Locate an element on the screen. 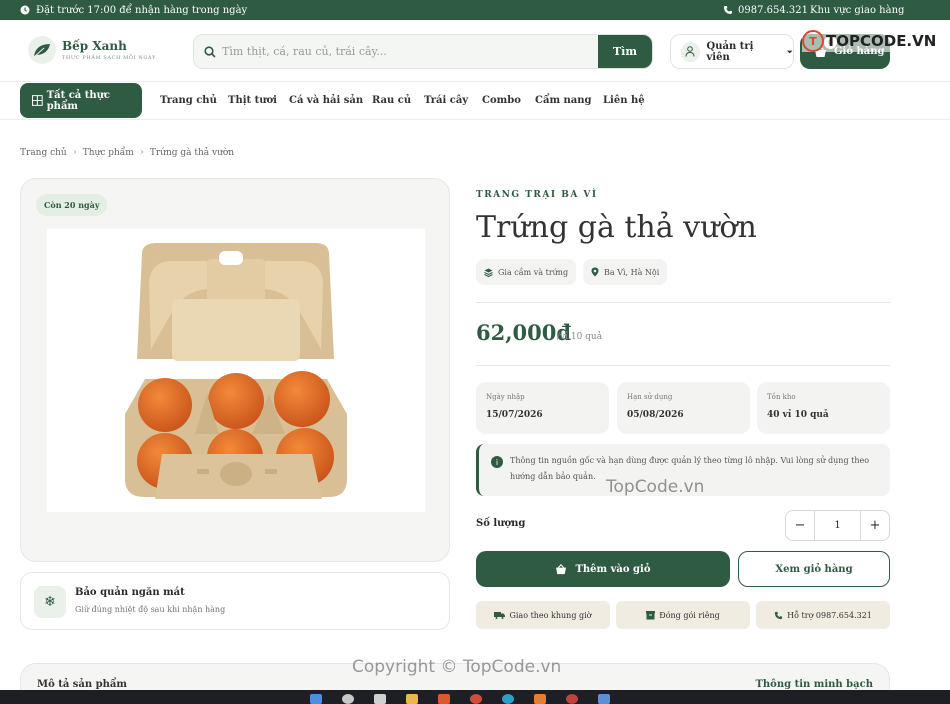 The image size is (950, 704). product-title: Trứng gà thả vườn is located at coordinates (616, 227).